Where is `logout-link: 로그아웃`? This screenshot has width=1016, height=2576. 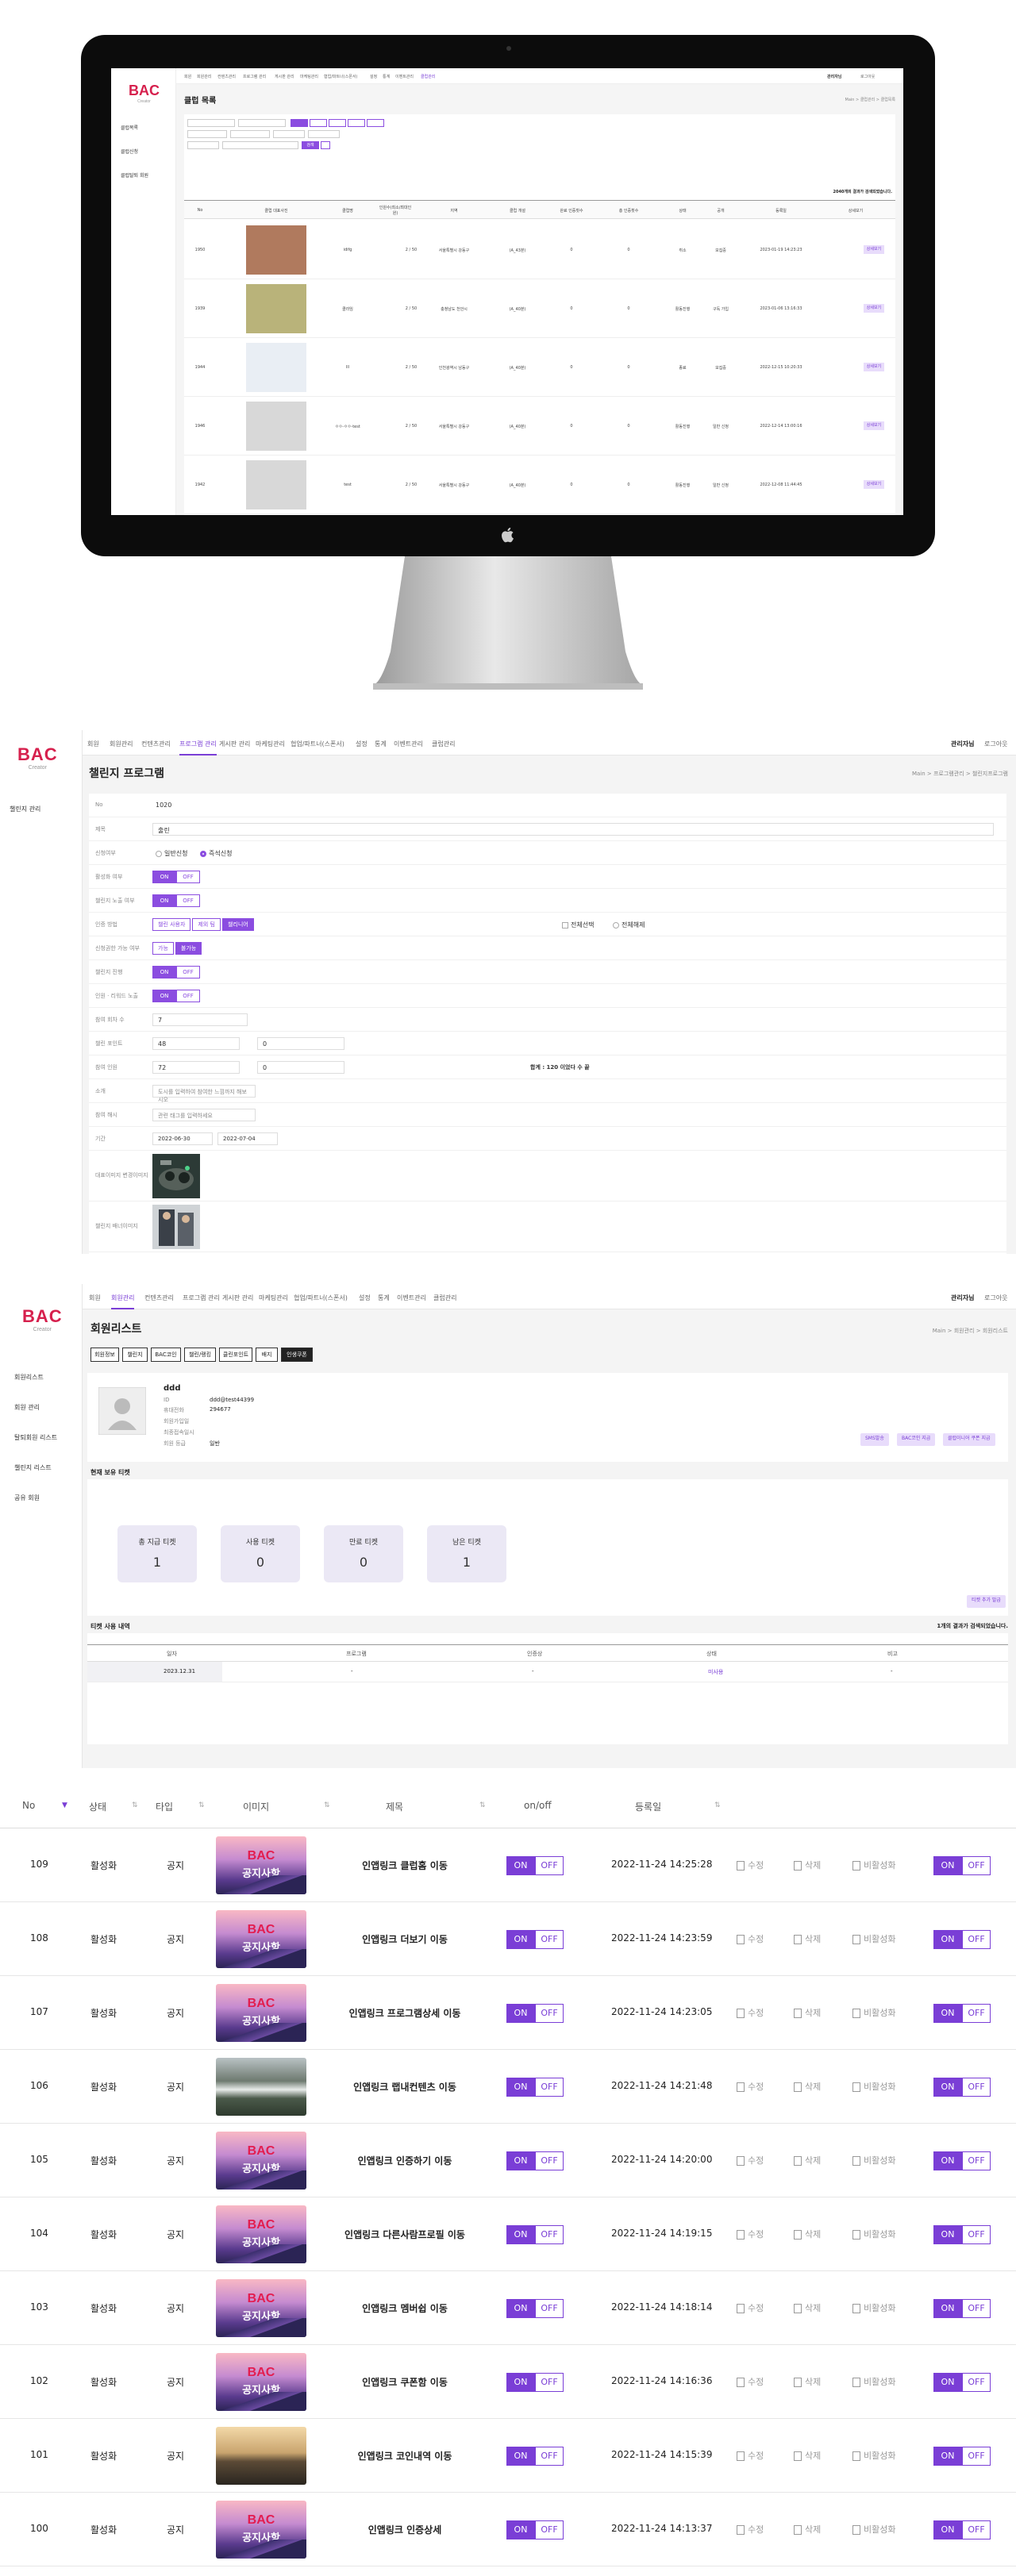 logout-link: 로그아웃 is located at coordinates (995, 744).